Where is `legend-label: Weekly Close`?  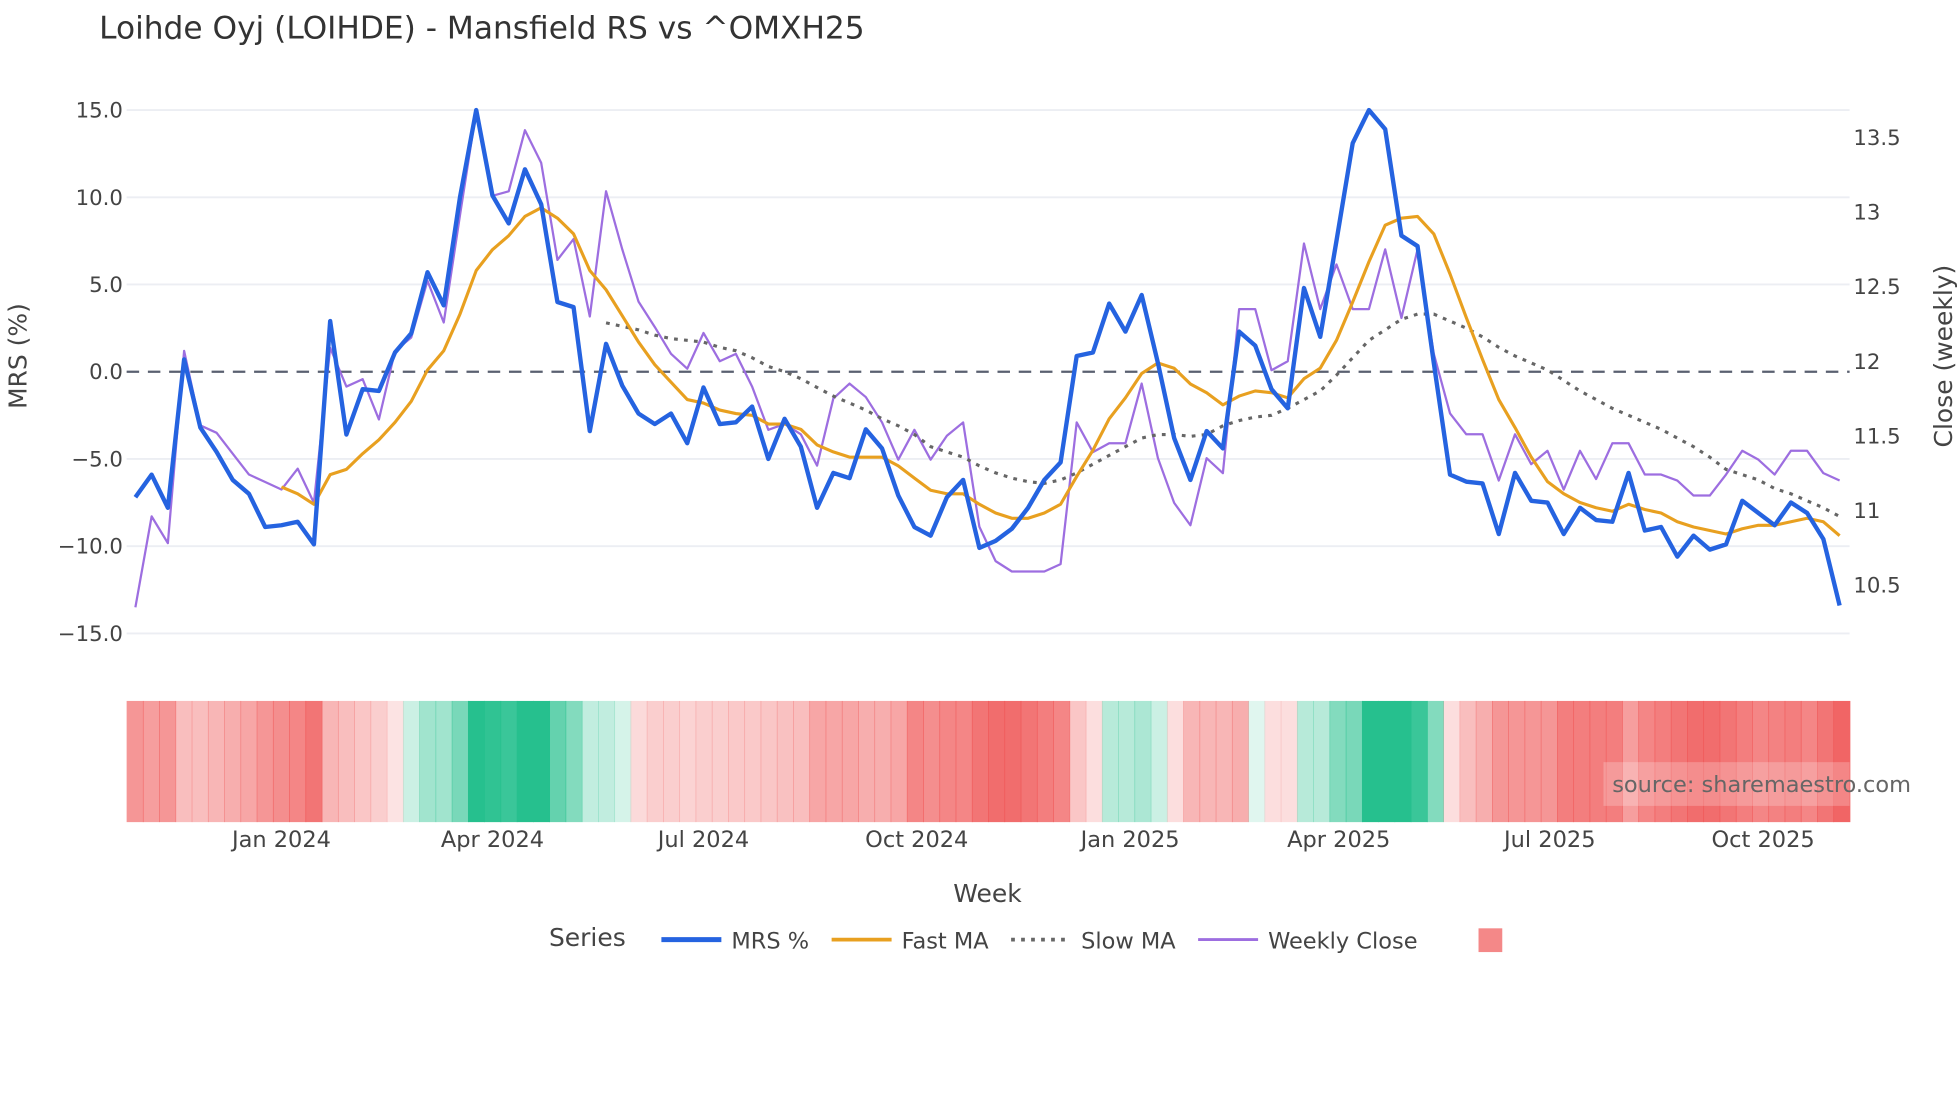
legend-label: Weekly Close is located at coordinates (1342, 941).